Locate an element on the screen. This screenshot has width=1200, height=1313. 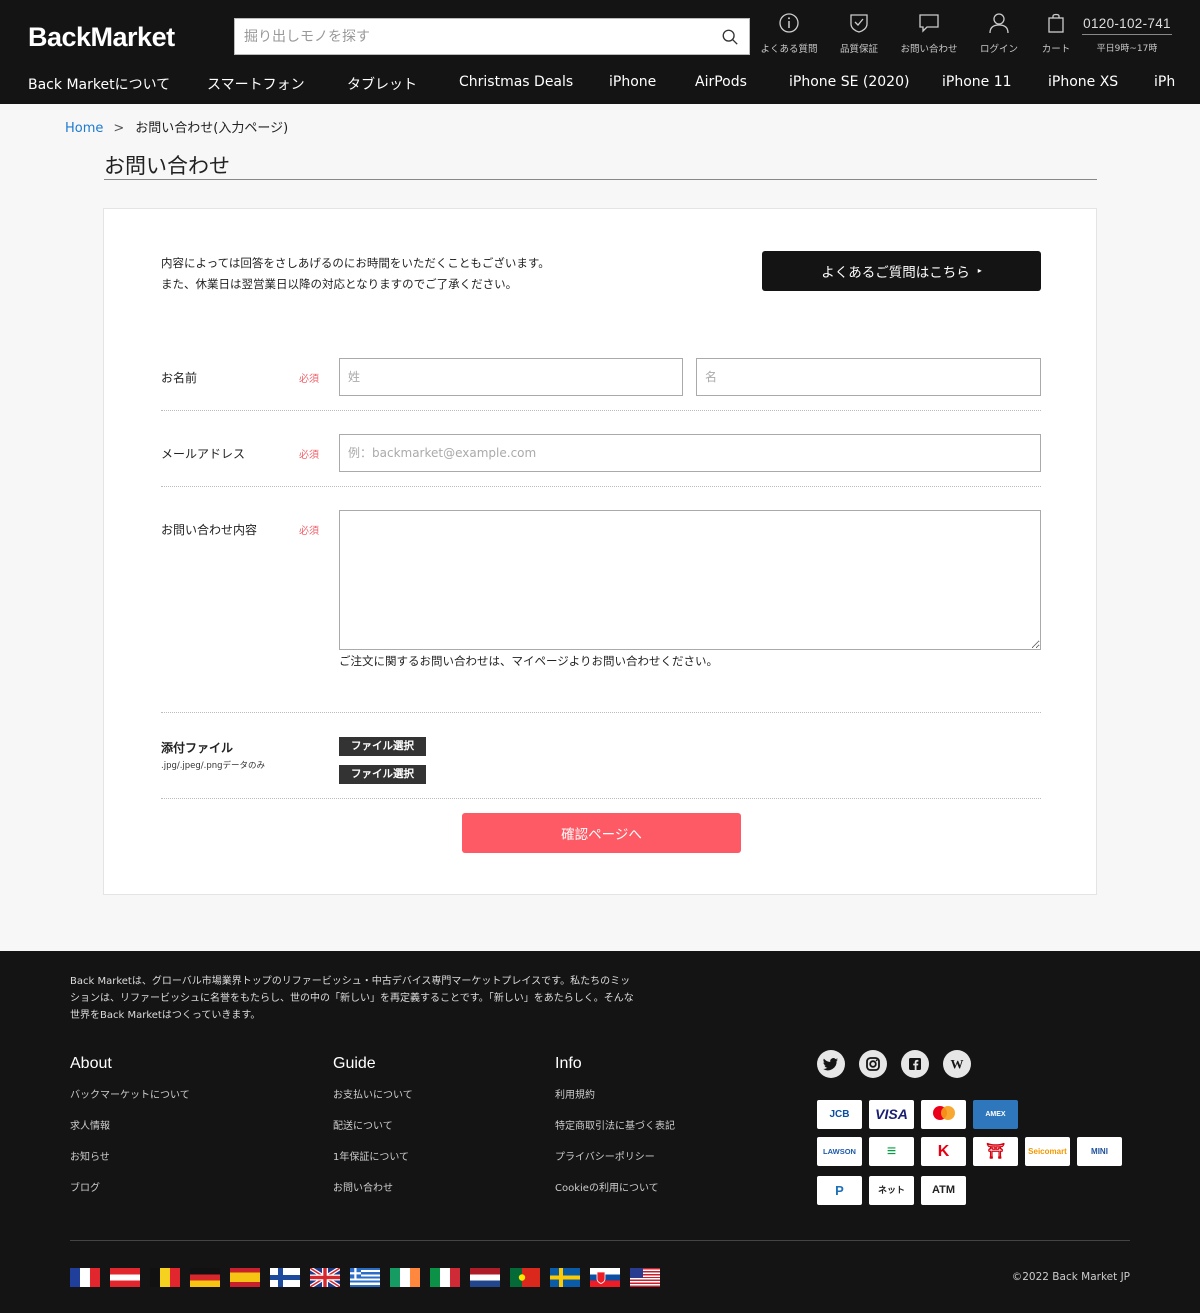
footer-link-payment: お支払いについて is located at coordinates (373, 1093).